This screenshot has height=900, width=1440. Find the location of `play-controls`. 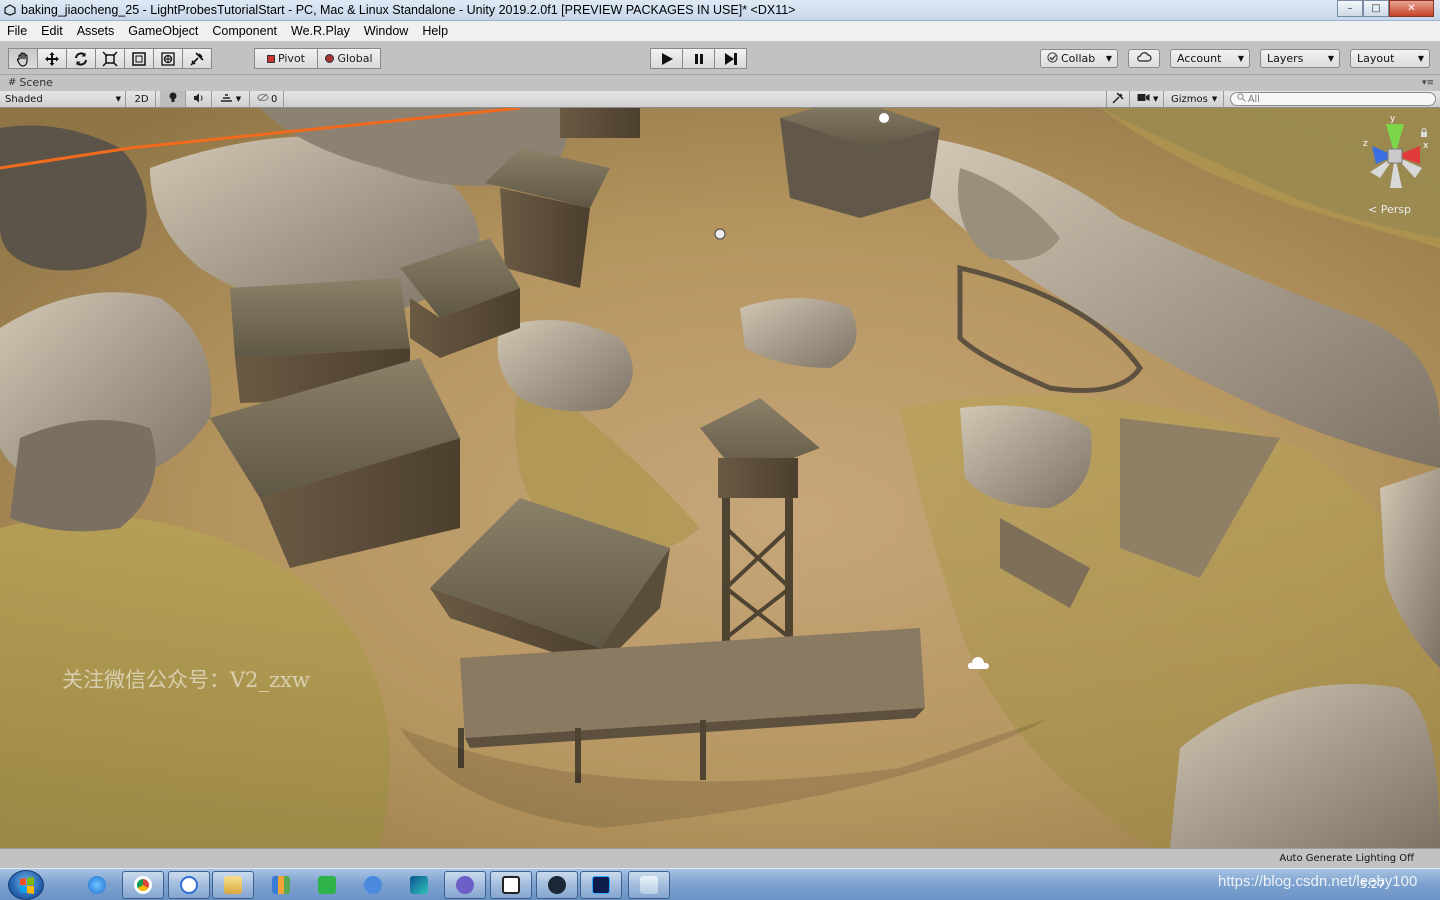

play-controls is located at coordinates (698, 58).